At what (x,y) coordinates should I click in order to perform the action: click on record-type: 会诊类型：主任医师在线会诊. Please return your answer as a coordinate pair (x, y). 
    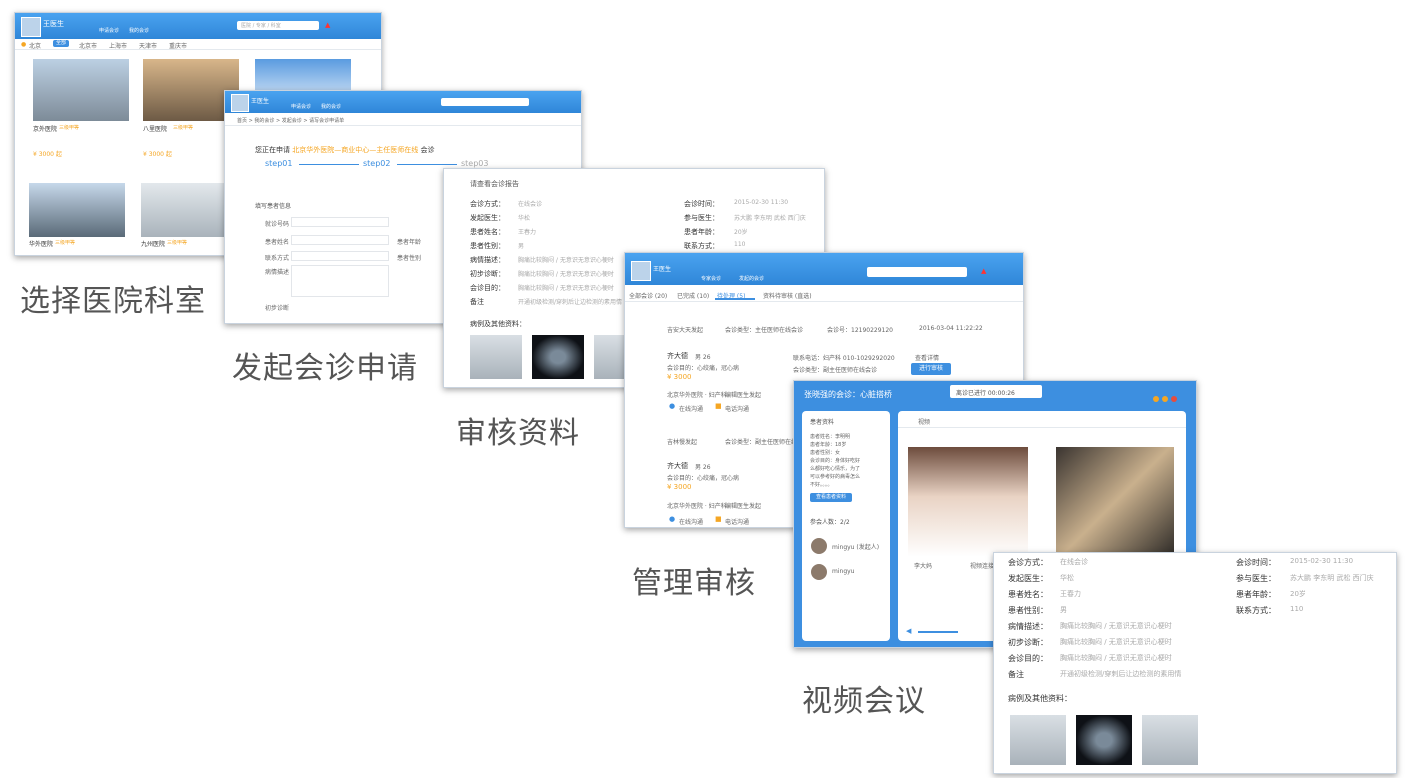
    Looking at the image, I should click on (764, 330).